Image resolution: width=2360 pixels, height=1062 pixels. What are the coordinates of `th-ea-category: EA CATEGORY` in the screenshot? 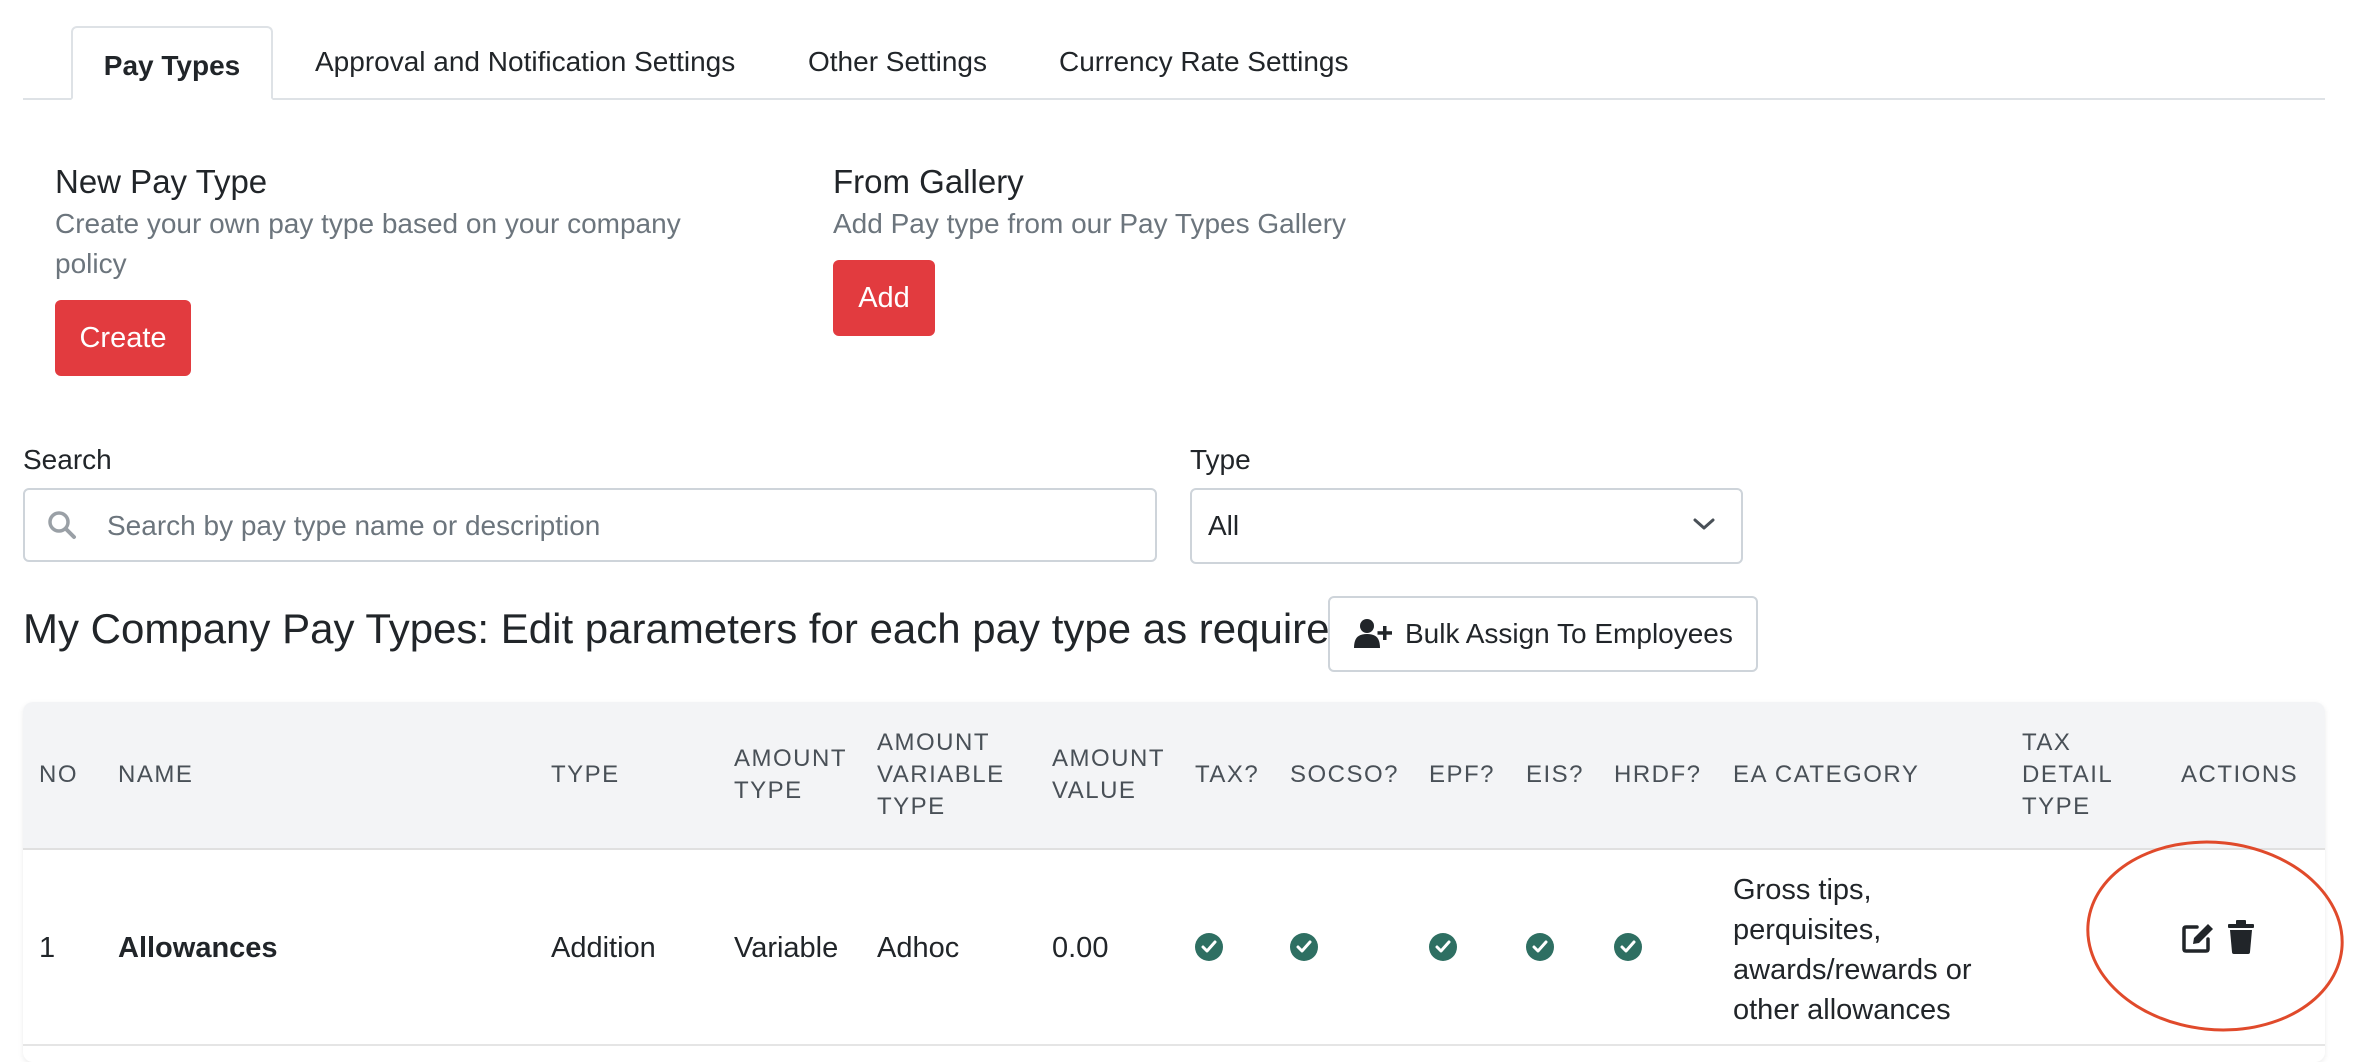 It's located at (1826, 774).